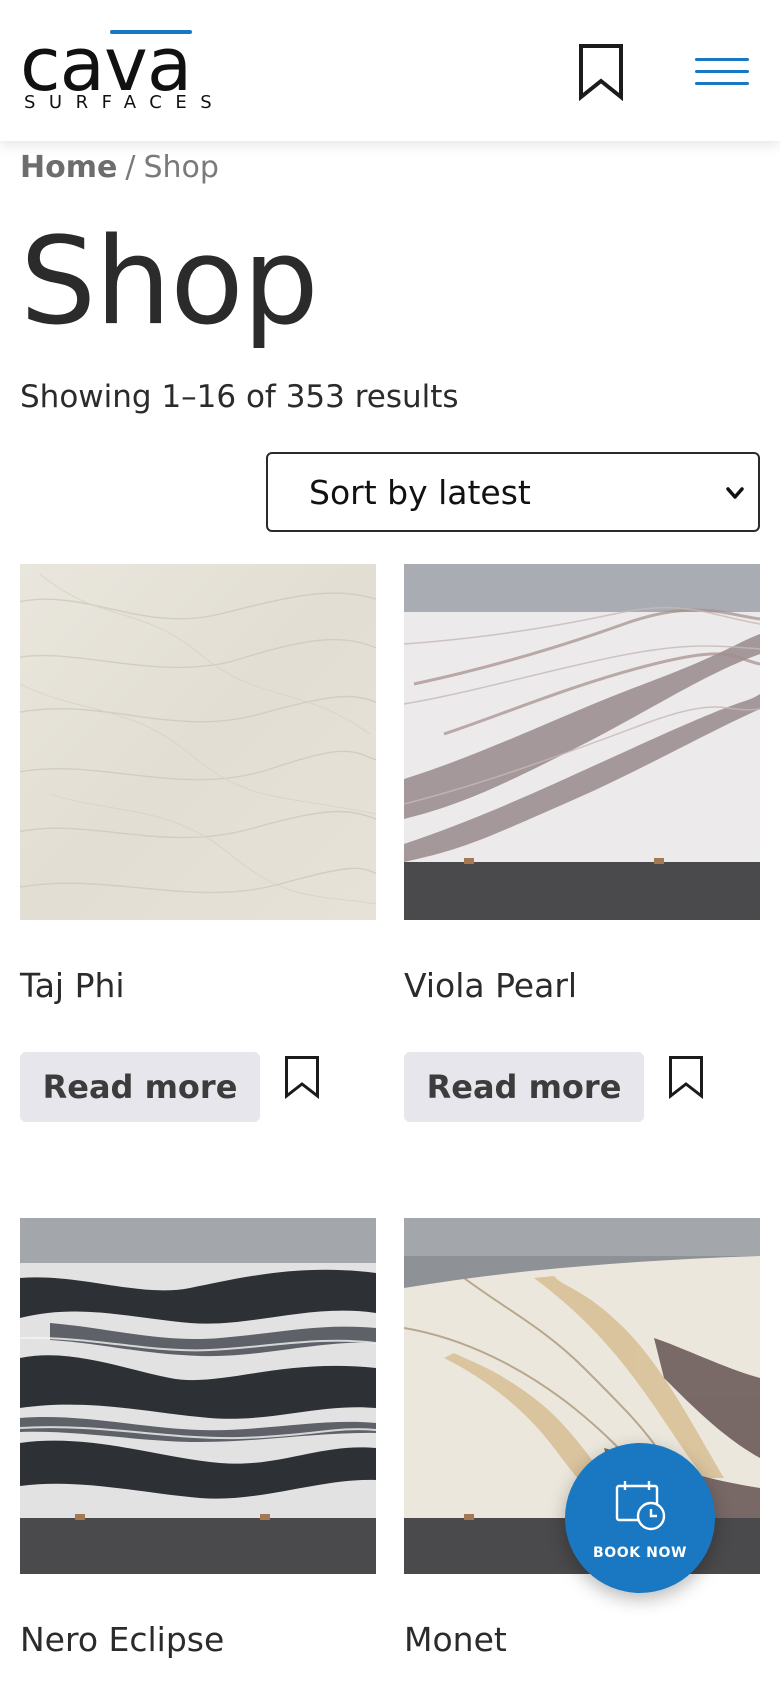 This screenshot has height=1688, width=780. I want to click on chevron-down-icon, so click(735, 493).